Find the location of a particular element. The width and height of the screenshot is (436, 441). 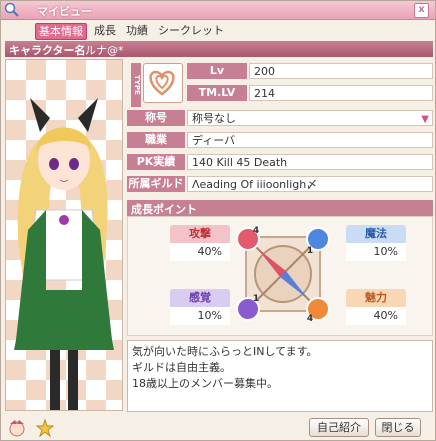

lv-row: Lv 200 is located at coordinates (310, 71).